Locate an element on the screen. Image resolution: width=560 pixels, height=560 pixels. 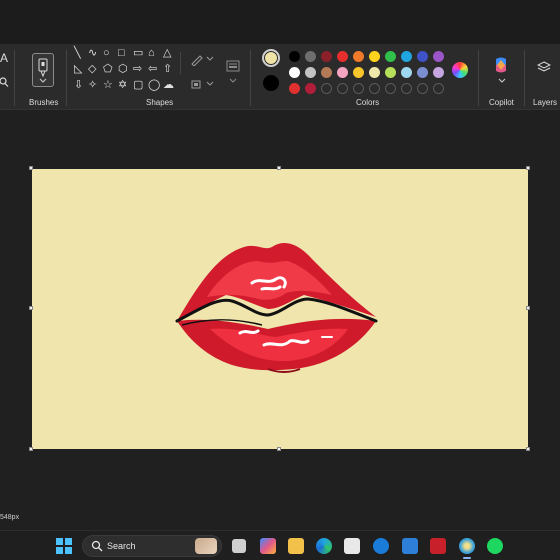
secondary-color-swatch is located at coordinates (271, 83).